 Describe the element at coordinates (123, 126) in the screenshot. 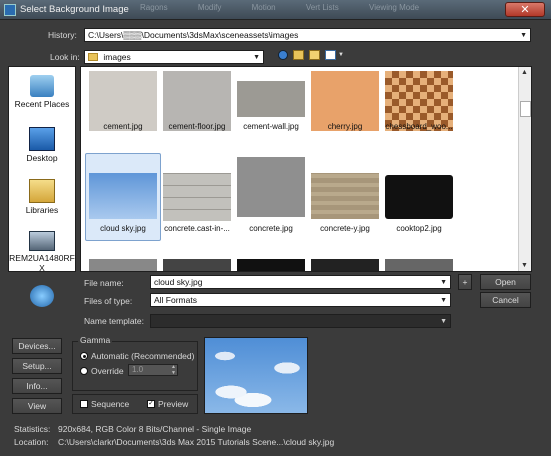

I see `file-name: cement.jpg` at that location.